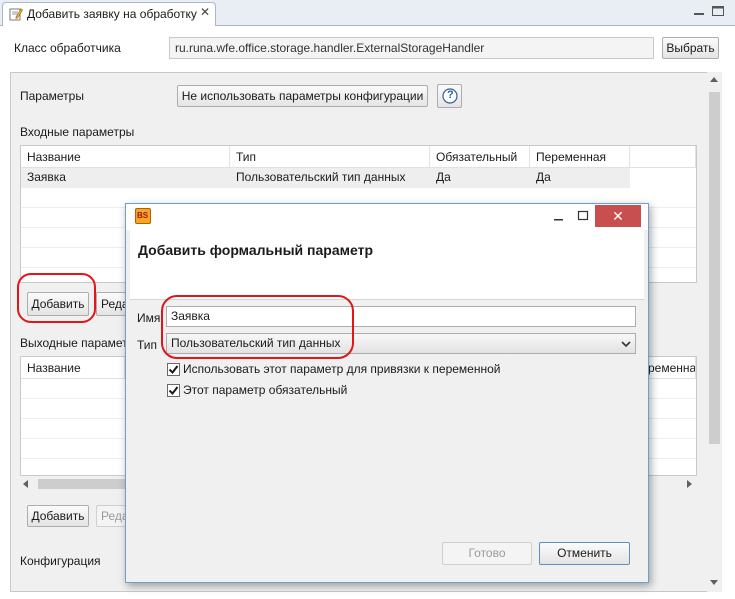 The width and height of the screenshot is (735, 599). What do you see at coordinates (367, 13) in the screenshot?
I see `editor-tab-bar: Добавить заявку на обработку ✕` at bounding box center [367, 13].